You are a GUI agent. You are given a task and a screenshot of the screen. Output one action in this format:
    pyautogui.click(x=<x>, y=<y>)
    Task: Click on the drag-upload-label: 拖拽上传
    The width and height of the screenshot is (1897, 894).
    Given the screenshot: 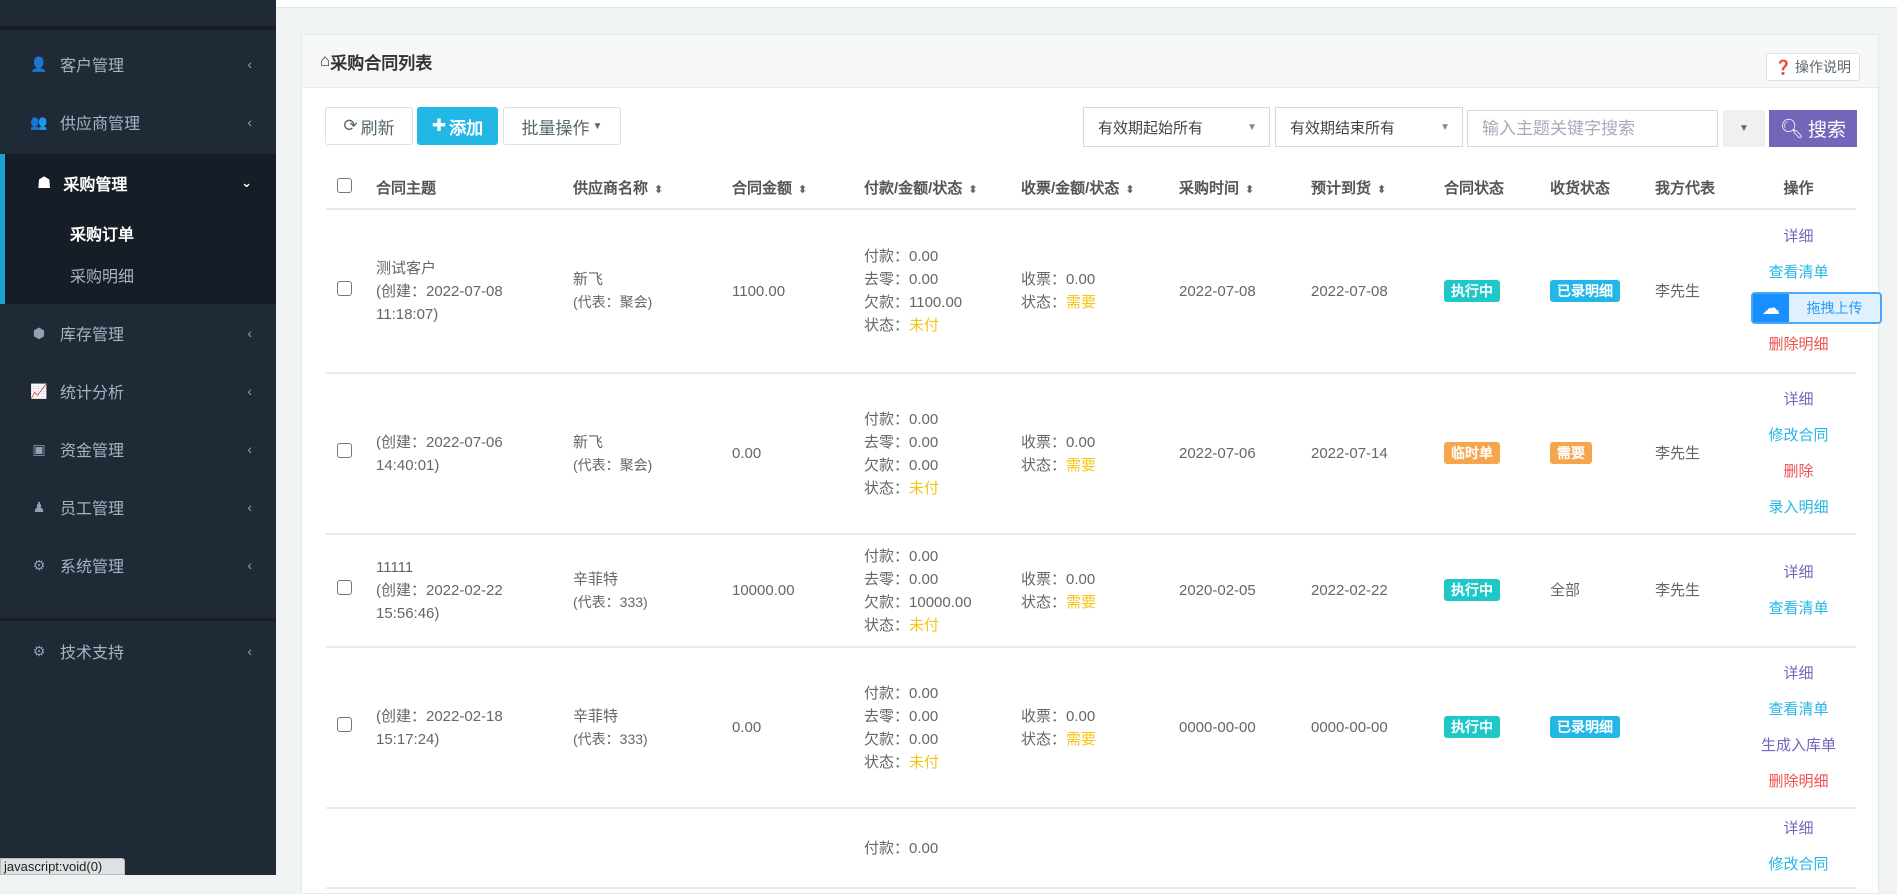 What is the action you would take?
    pyautogui.click(x=1834, y=308)
    